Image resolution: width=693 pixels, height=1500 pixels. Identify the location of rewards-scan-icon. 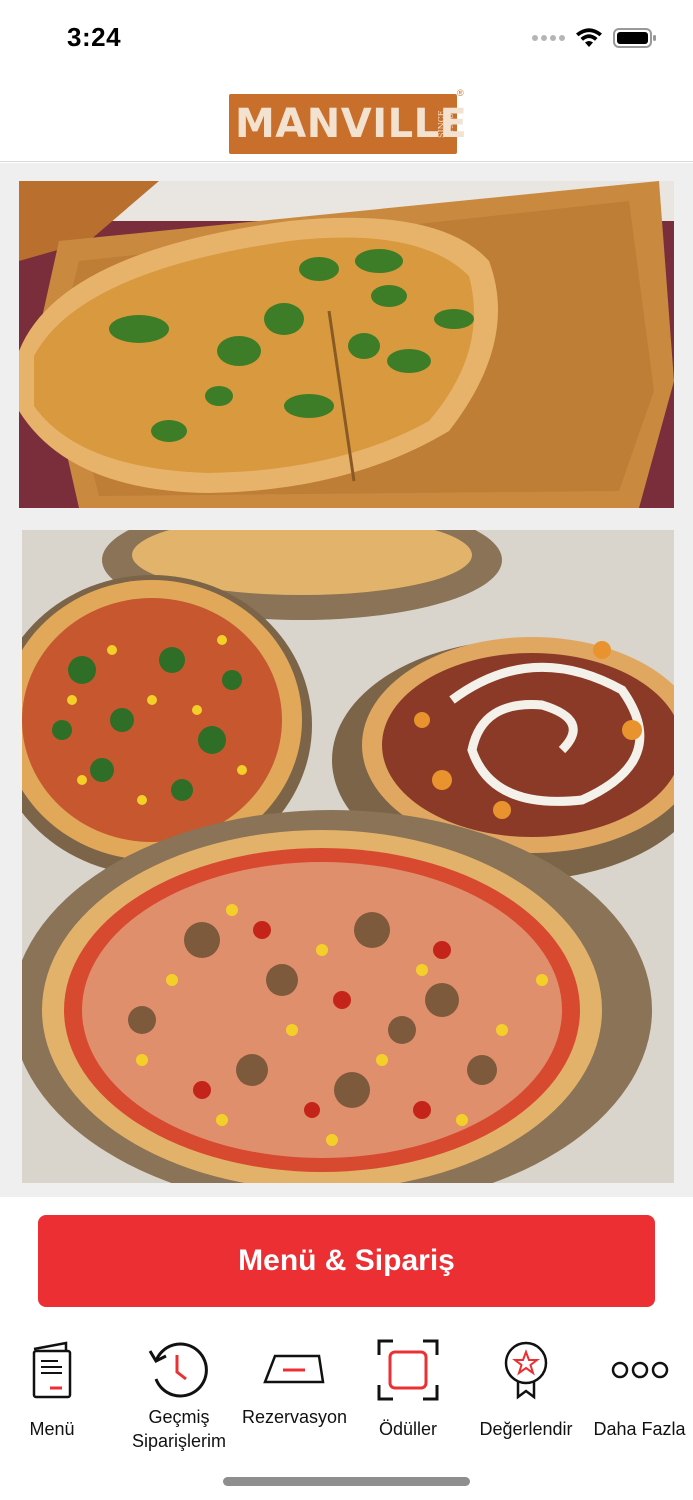
(408, 1370).